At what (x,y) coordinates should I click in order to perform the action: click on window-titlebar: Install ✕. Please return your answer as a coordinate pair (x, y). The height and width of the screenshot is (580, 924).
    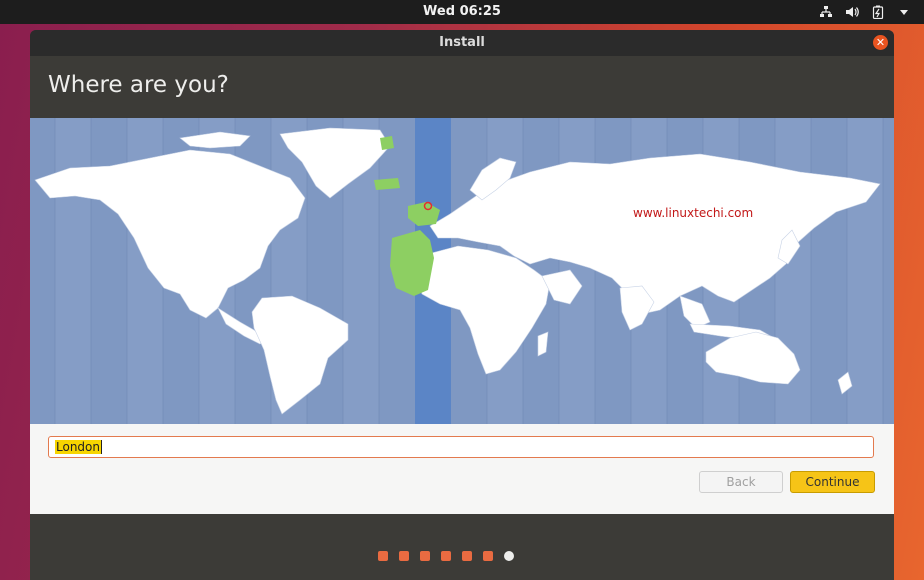
    Looking at the image, I should click on (462, 43).